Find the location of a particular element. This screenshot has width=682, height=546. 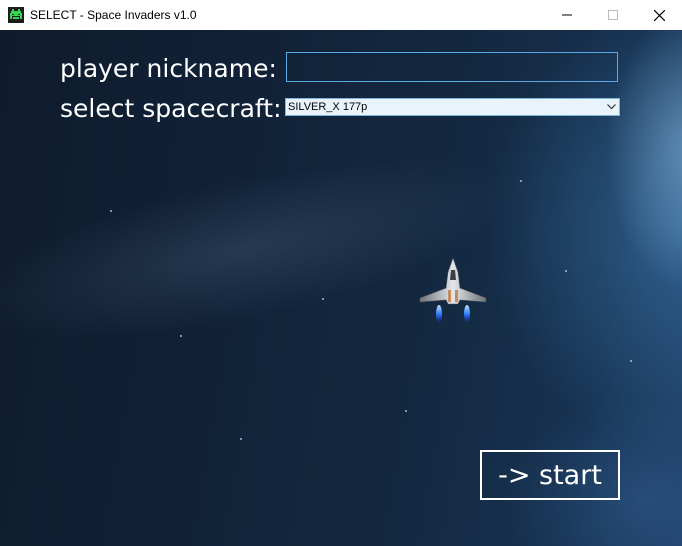

maximize-button is located at coordinates (613, 15).